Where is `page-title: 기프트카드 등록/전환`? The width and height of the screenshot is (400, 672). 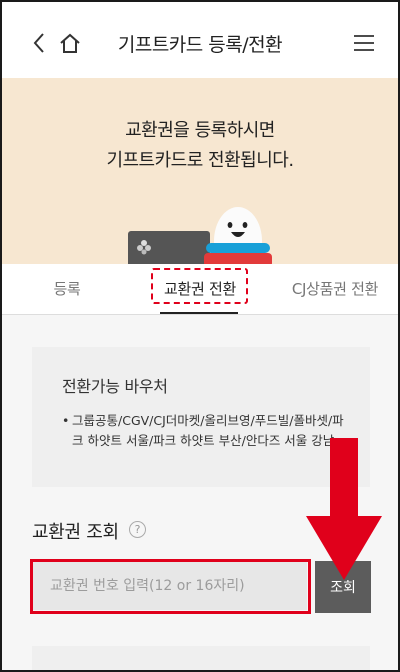
page-title: 기프트카드 등록/전환 is located at coordinates (200, 45).